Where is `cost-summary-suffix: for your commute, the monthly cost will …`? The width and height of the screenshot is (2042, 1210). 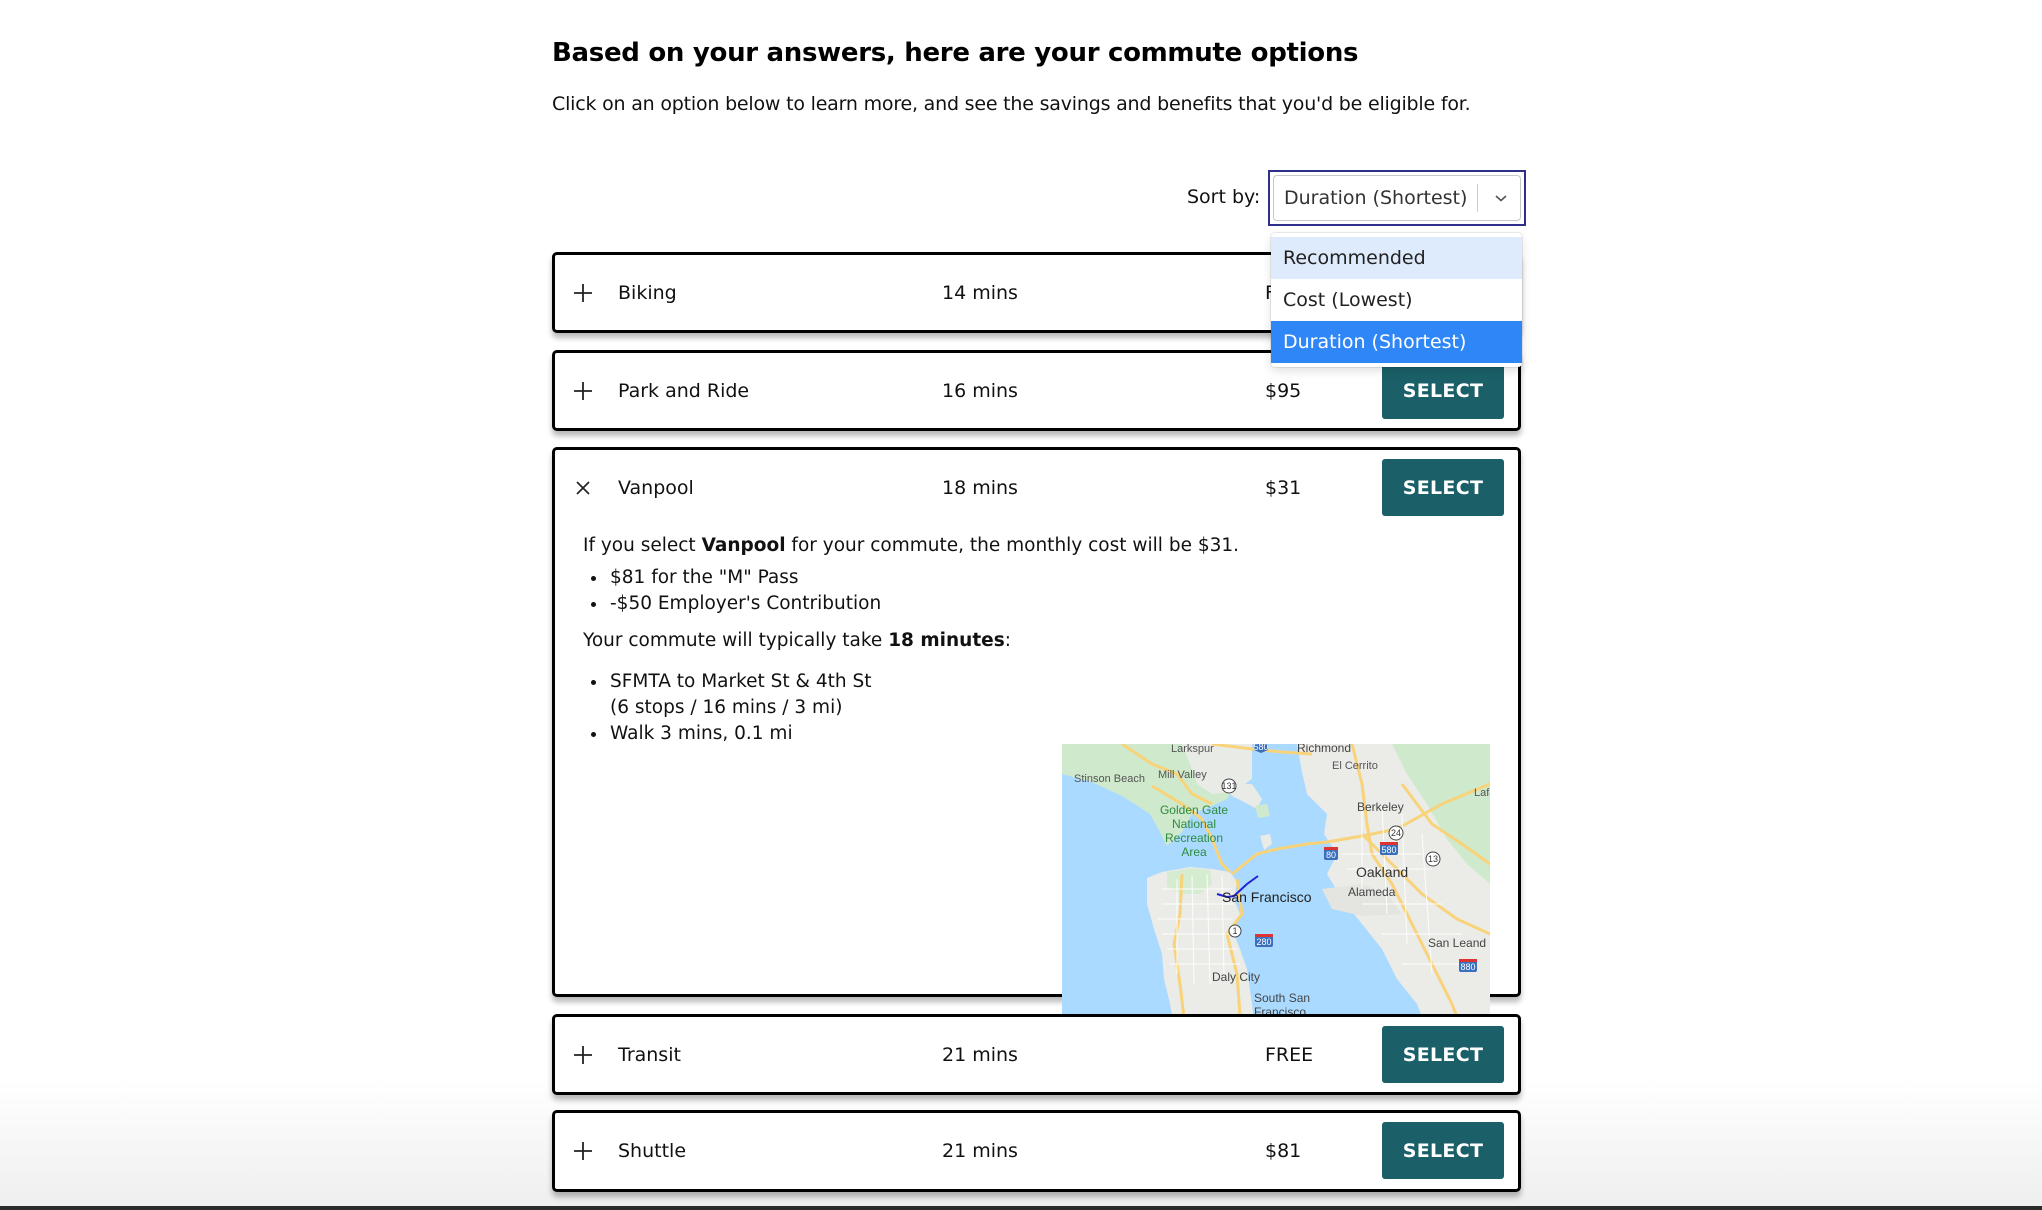
cost-summary-suffix: for your commute, the monthly cost will … is located at coordinates (1012, 545).